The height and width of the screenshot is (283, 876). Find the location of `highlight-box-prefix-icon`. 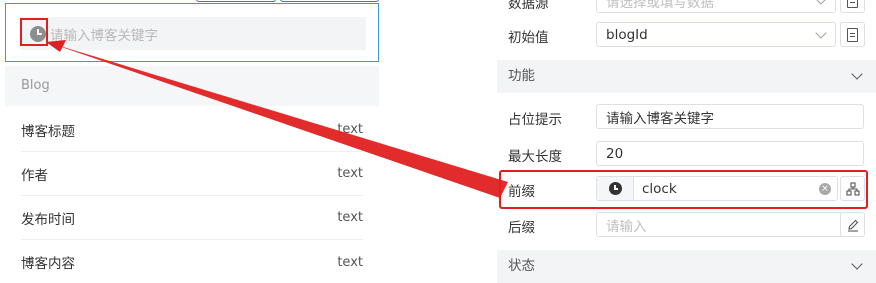

highlight-box-prefix-icon is located at coordinates (34, 32).